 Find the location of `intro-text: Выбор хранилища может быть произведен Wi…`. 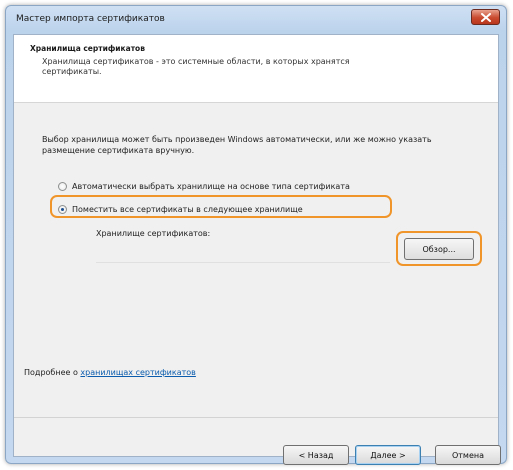

intro-text: Выбор хранилища может быть произведен Wi… is located at coordinates (237, 145).